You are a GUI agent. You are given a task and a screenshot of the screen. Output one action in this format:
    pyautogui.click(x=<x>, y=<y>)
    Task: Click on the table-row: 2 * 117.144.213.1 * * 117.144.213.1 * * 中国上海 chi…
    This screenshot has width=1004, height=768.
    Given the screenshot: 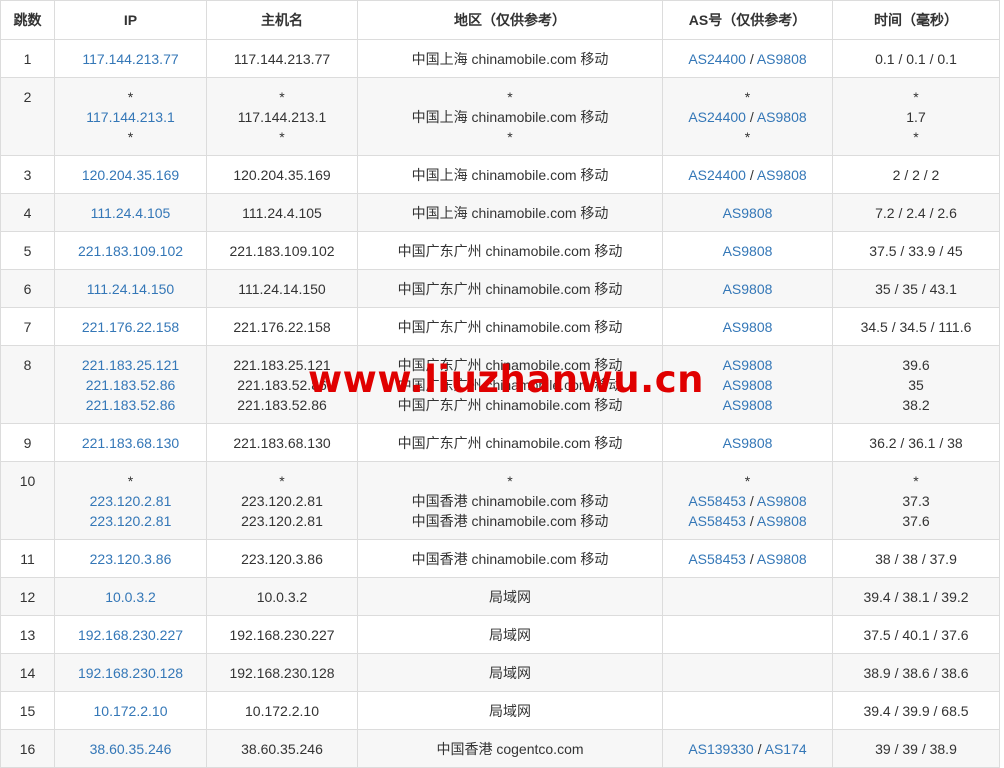 What is the action you would take?
    pyautogui.click(x=500, y=116)
    